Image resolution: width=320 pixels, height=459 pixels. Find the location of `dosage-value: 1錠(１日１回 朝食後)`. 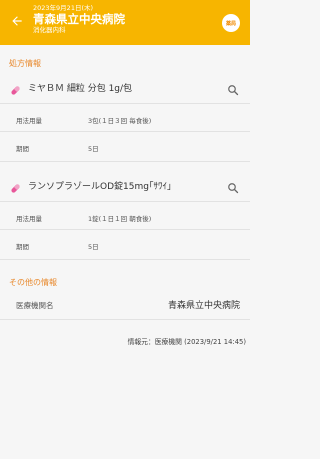

dosage-value: 1錠(１日１回 朝食後) is located at coordinates (120, 219).